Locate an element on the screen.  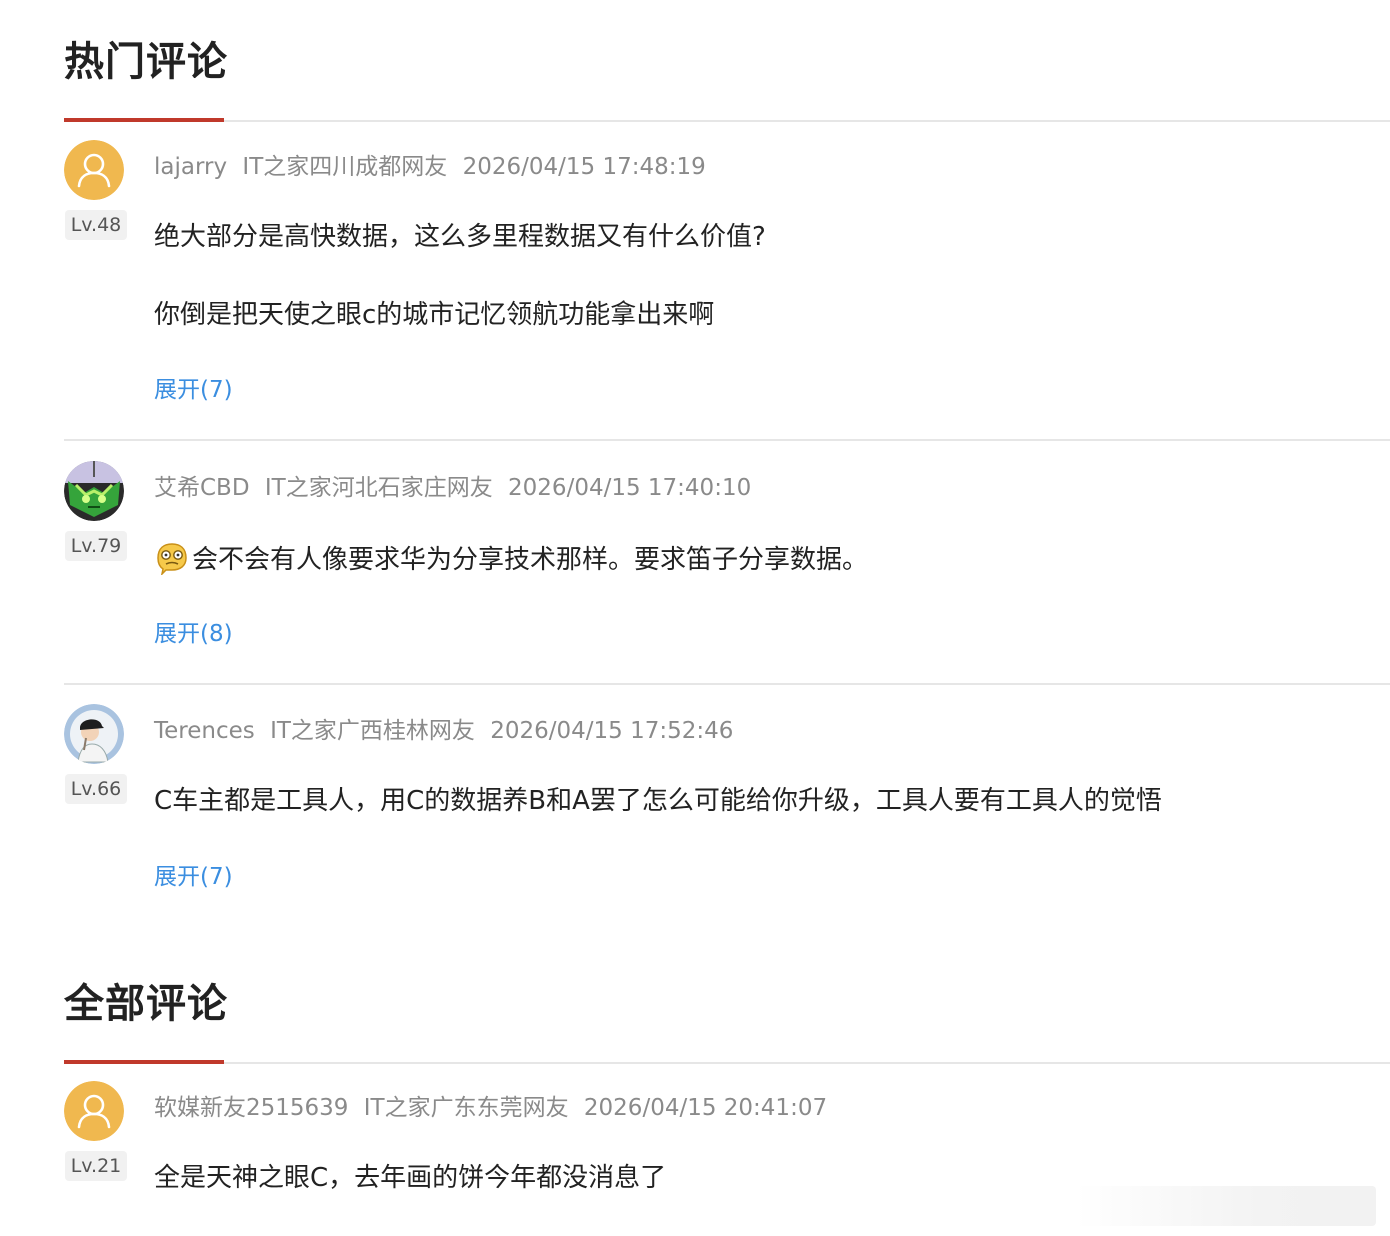
section-title-all: 全部评论 is located at coordinates (146, 1004).